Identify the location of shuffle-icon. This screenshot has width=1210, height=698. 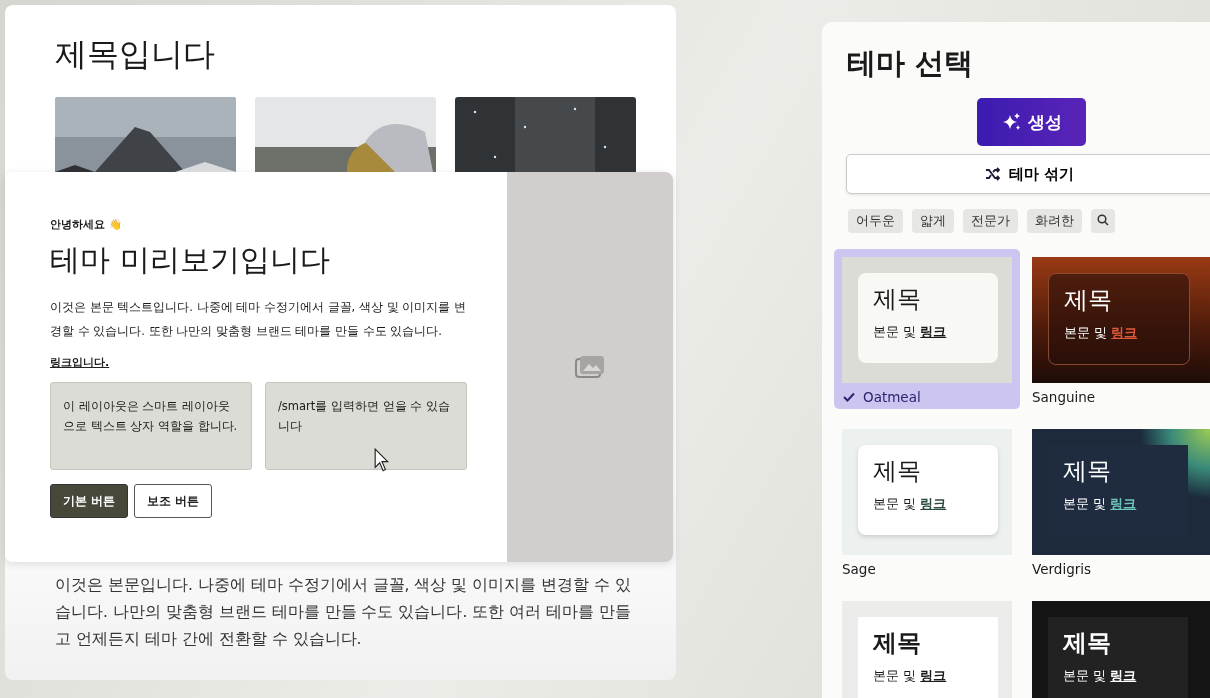
(993, 174).